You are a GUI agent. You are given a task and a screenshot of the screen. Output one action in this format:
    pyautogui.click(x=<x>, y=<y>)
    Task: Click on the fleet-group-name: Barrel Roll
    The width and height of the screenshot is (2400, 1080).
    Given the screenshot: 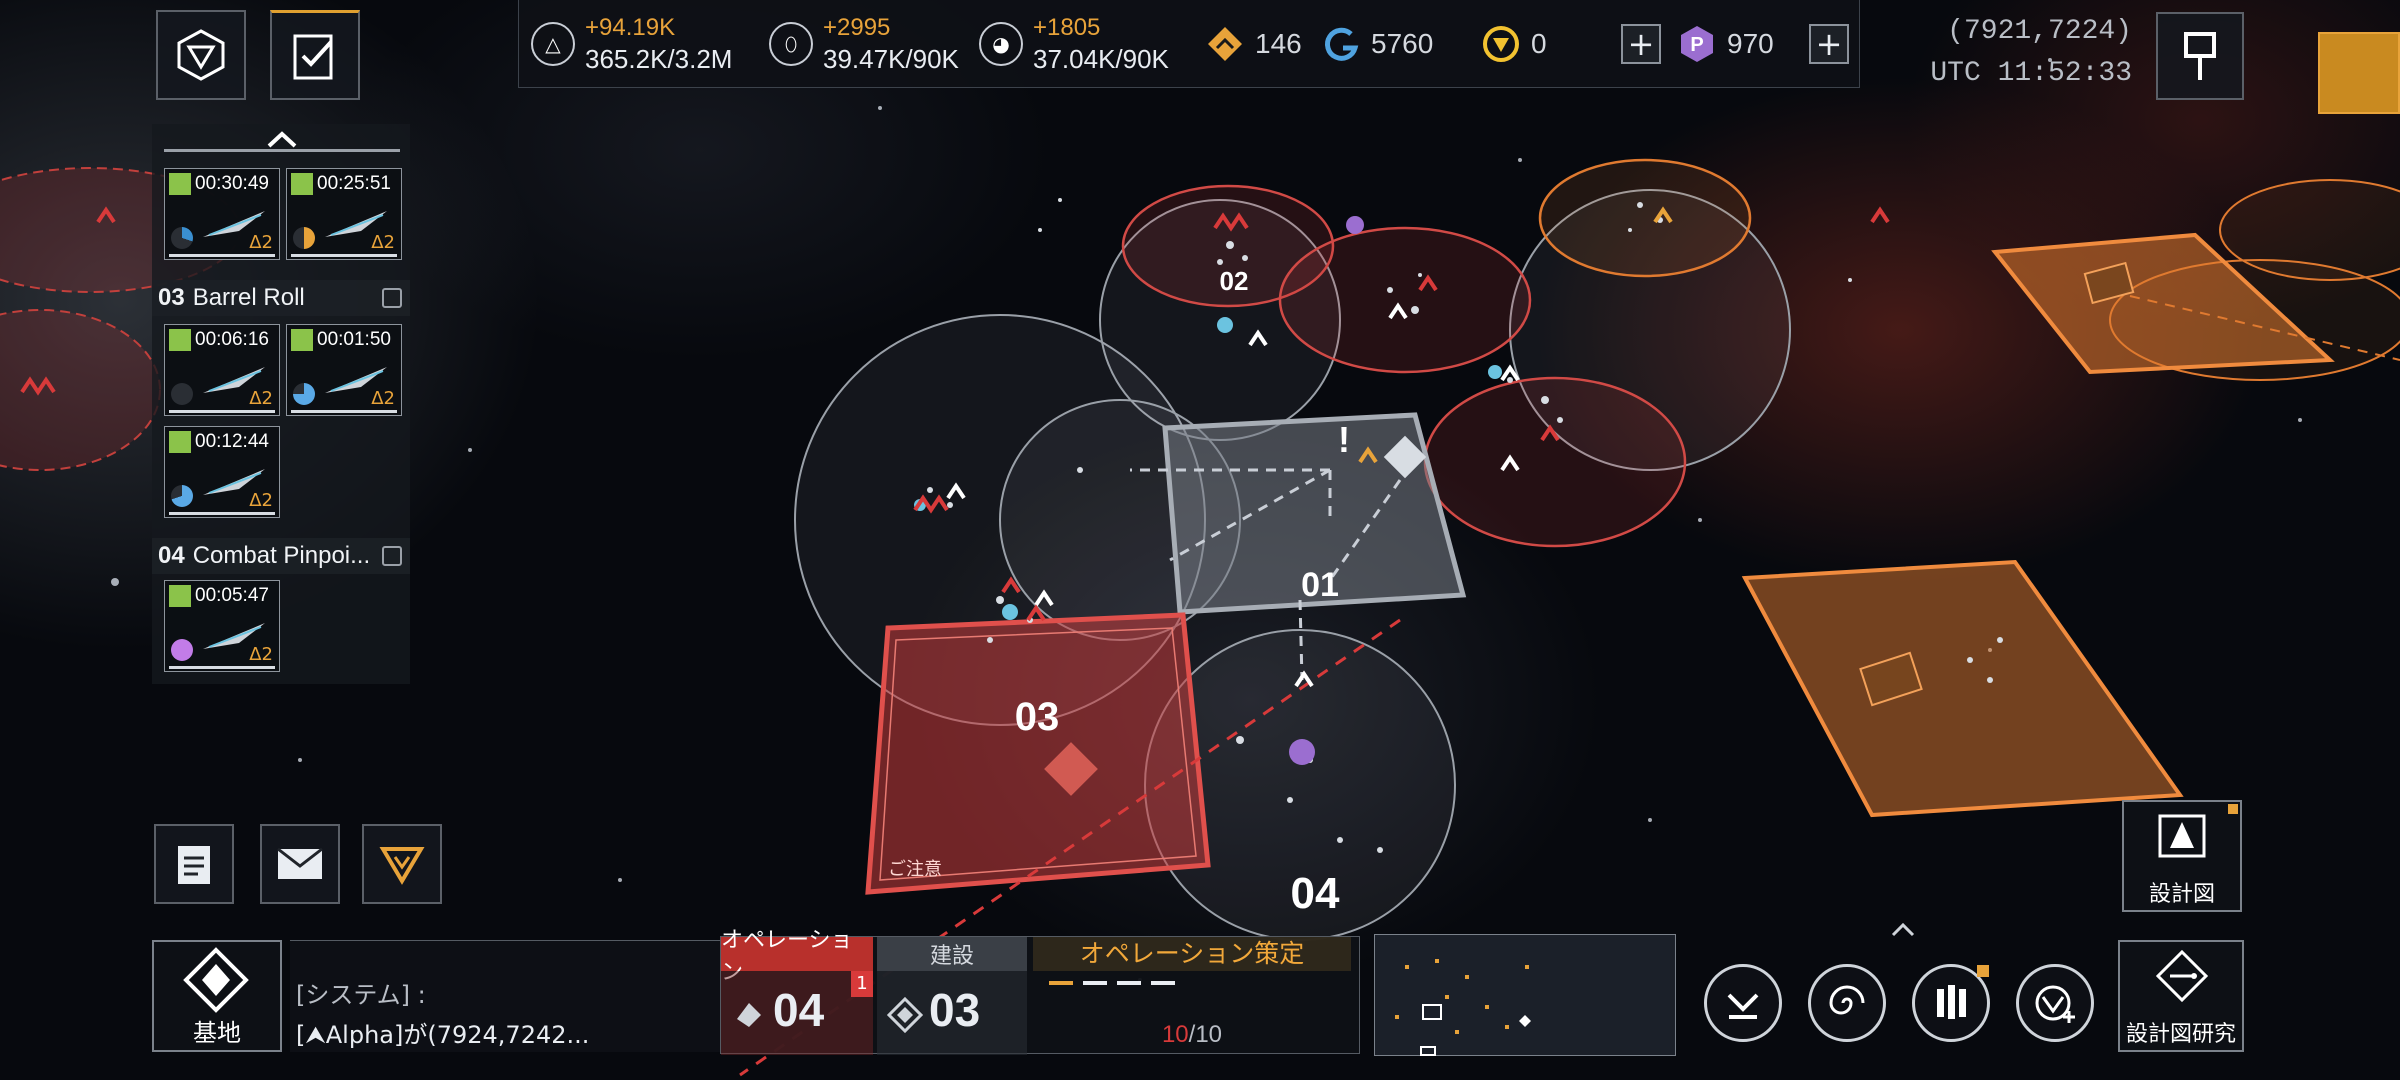 What is the action you would take?
    pyautogui.click(x=248, y=297)
    